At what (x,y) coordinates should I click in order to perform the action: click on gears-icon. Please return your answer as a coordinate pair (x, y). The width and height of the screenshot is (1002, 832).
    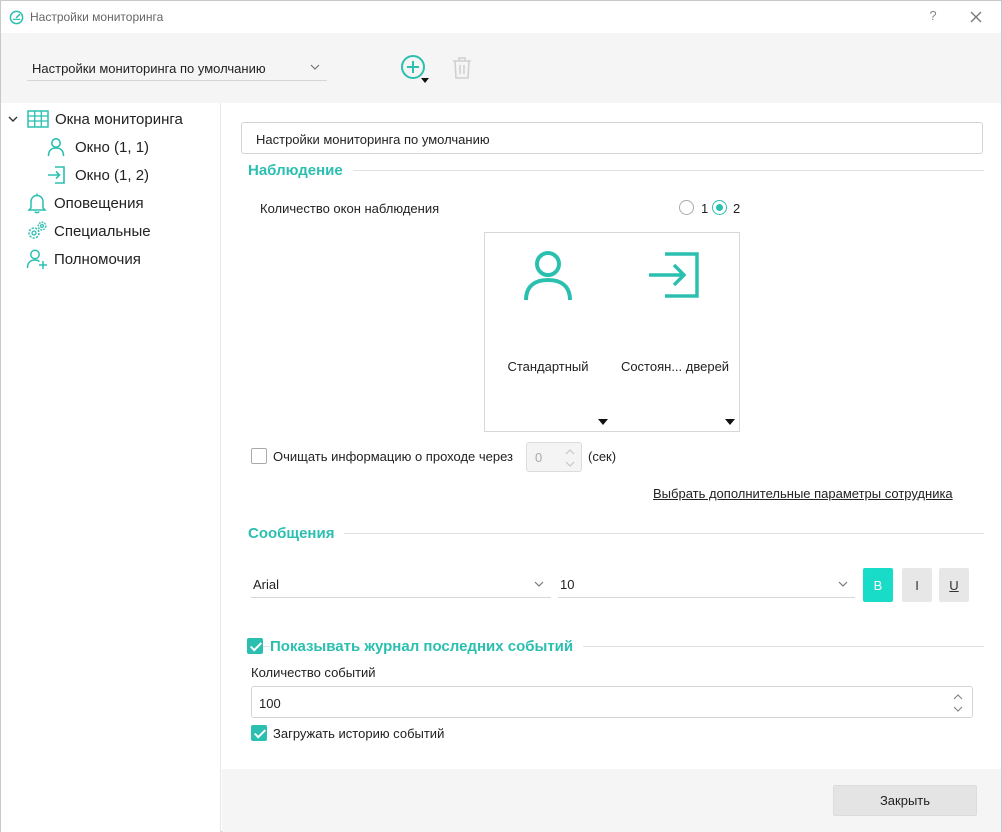
    Looking at the image, I should click on (37, 230).